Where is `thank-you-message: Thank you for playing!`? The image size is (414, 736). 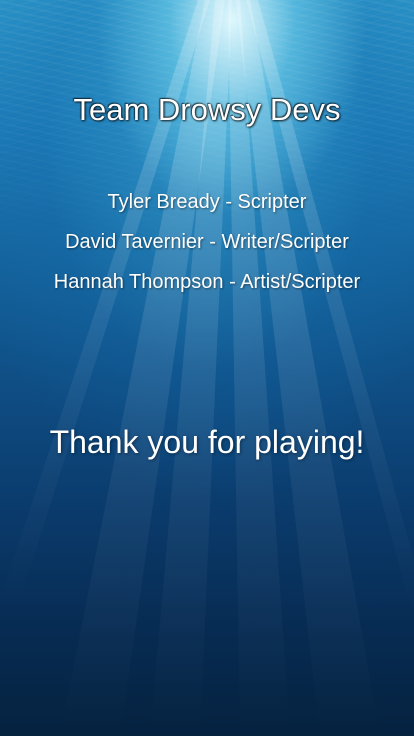 thank-you-message: Thank you for playing! is located at coordinates (207, 442).